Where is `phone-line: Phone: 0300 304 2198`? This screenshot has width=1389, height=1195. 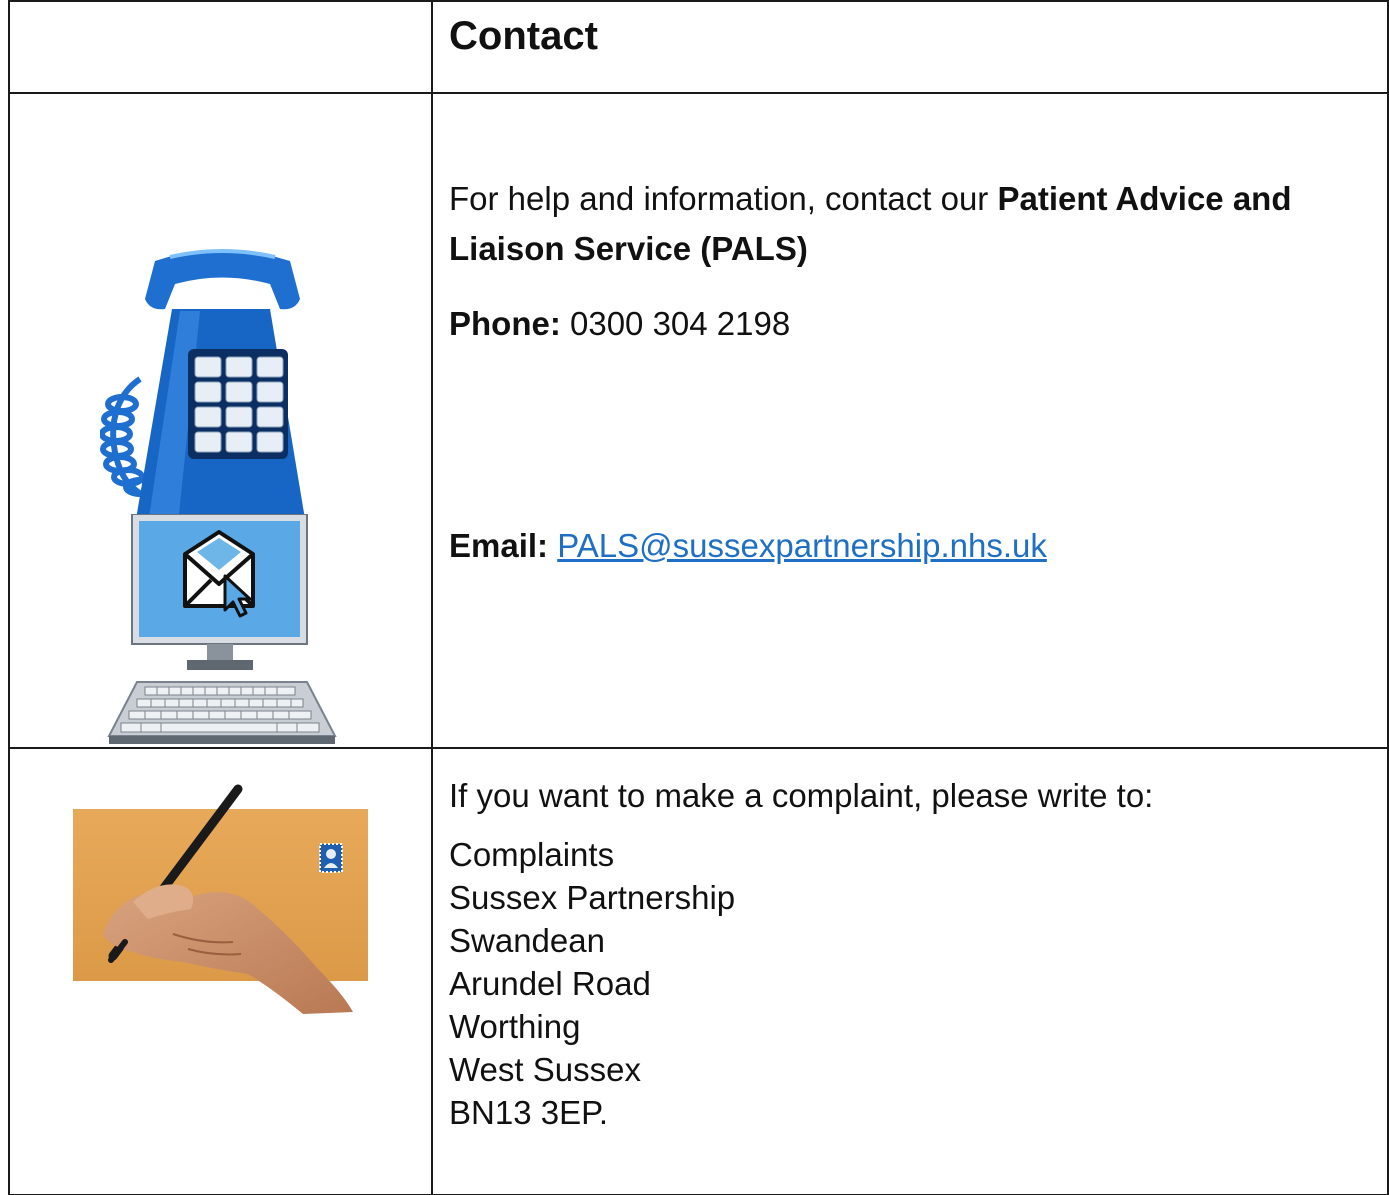 phone-line: Phone: 0300 304 2198 is located at coordinates (619, 324).